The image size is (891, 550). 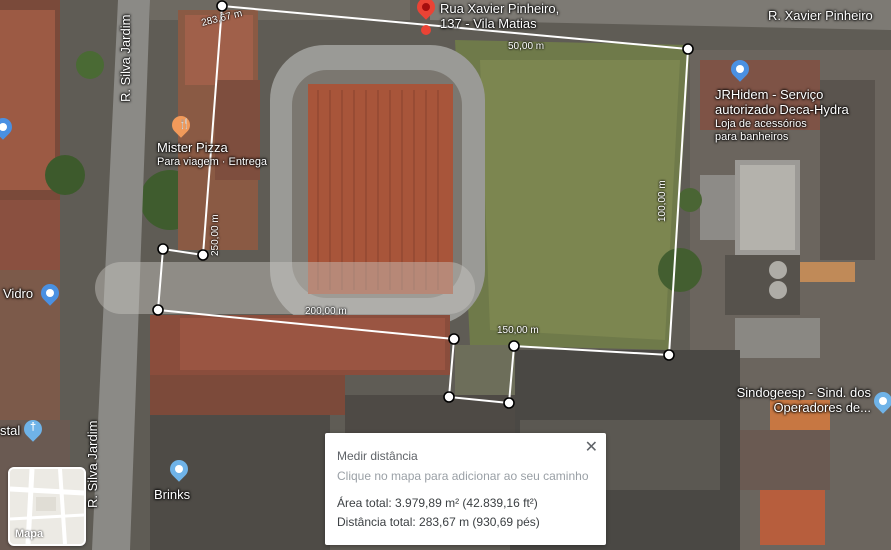 I want to click on place-jrhidem-sub2: para banheiros, so click(x=752, y=136).